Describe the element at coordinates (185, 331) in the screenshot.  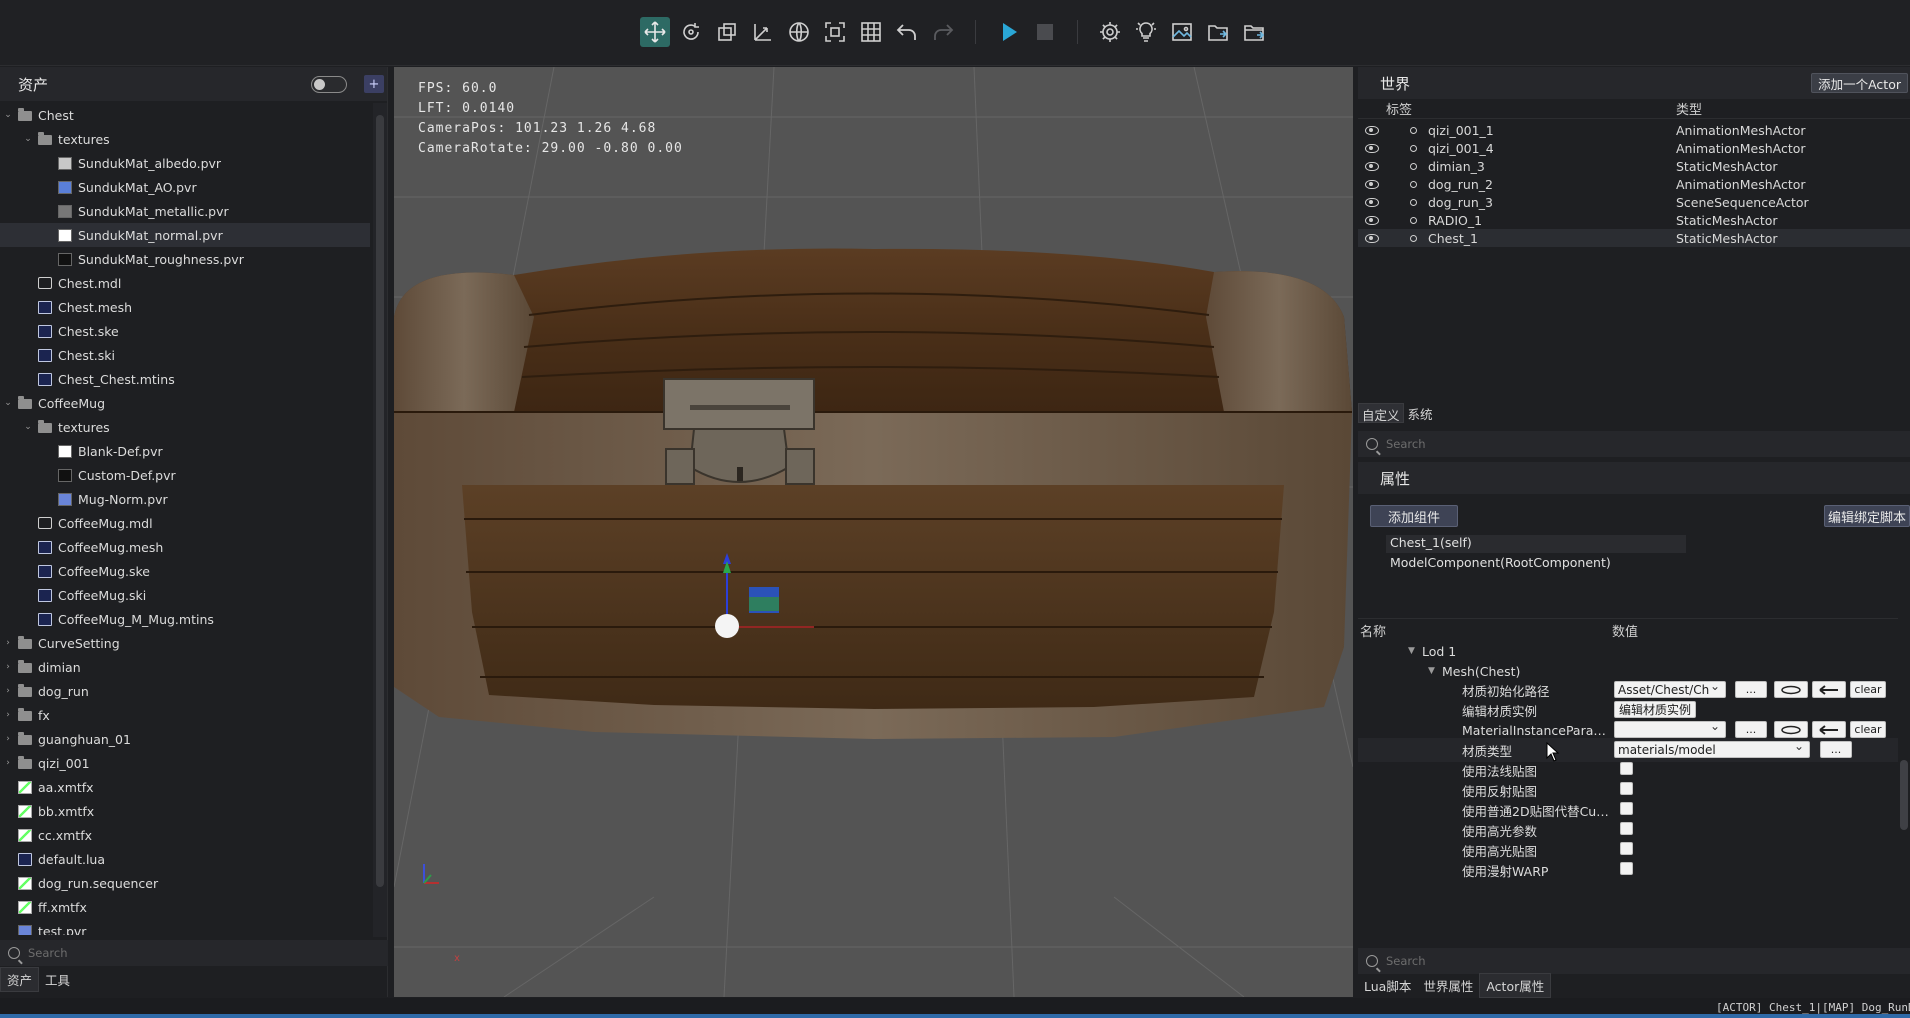
I see `asset-tree-item: Chest.ske` at that location.